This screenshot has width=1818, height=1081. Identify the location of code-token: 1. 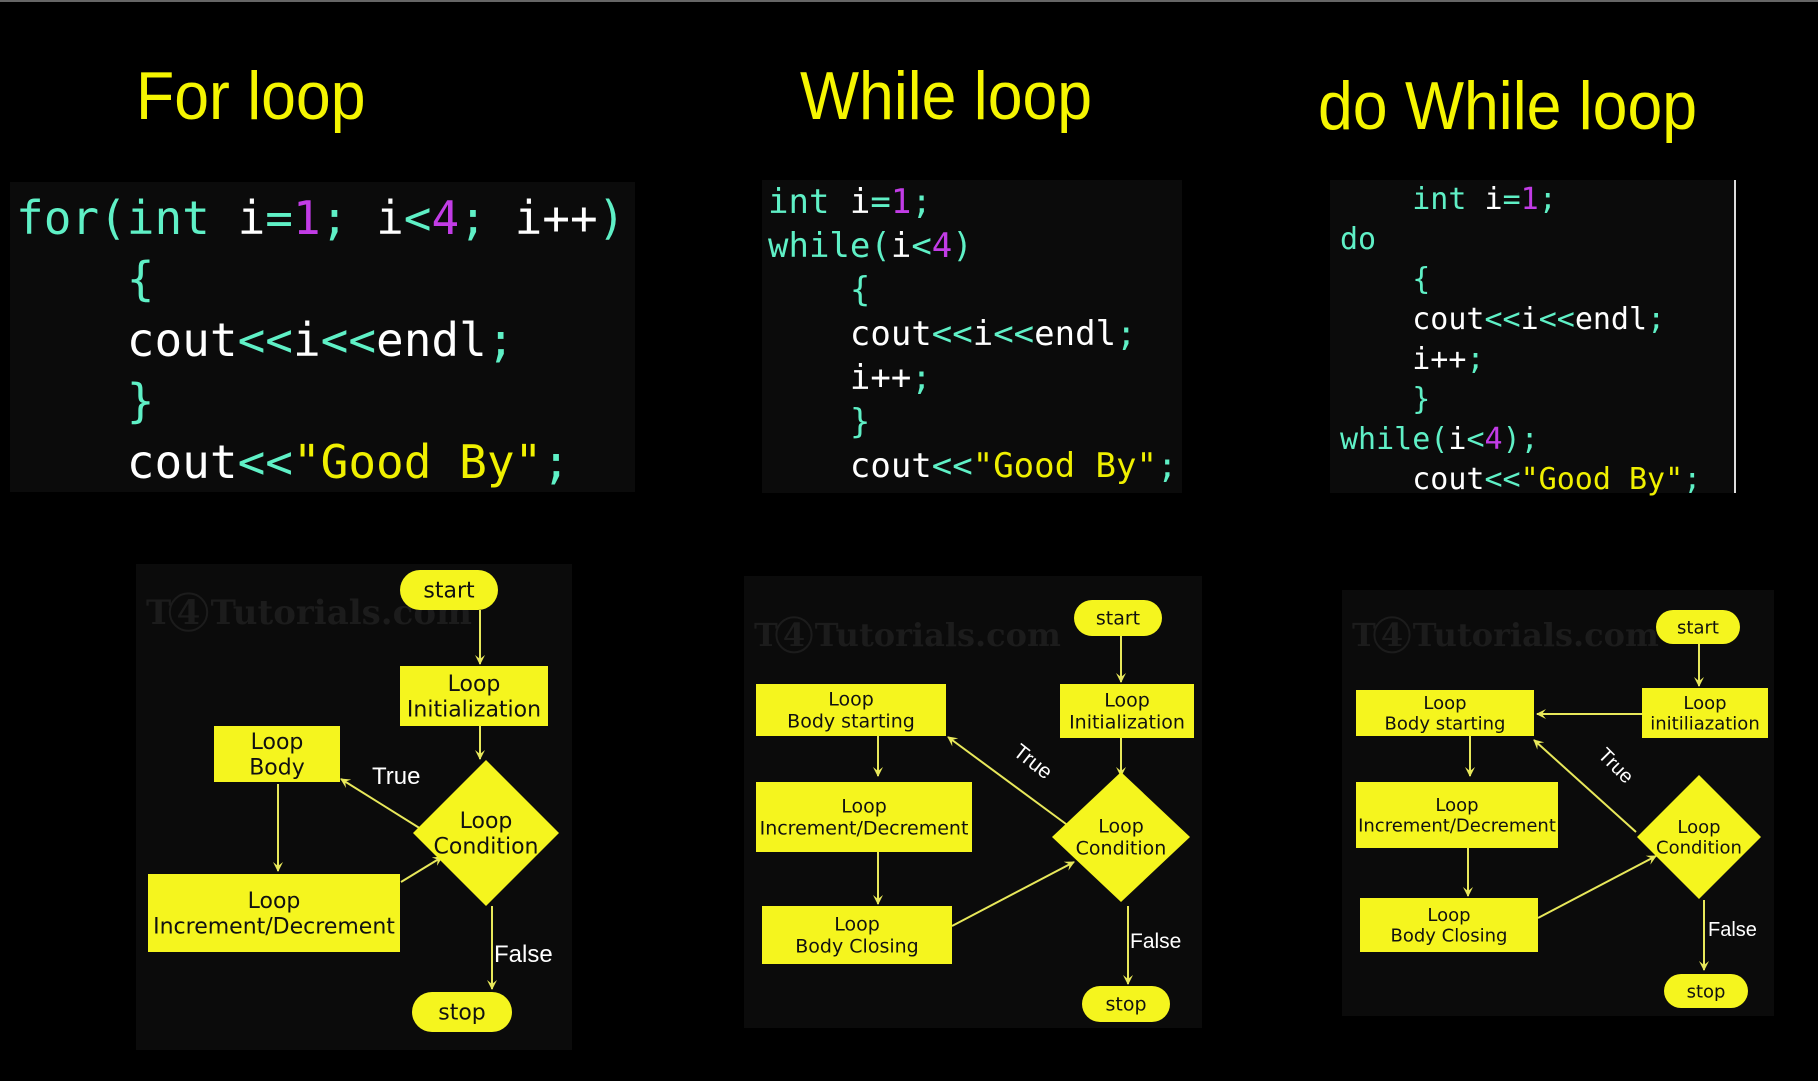
(901, 202).